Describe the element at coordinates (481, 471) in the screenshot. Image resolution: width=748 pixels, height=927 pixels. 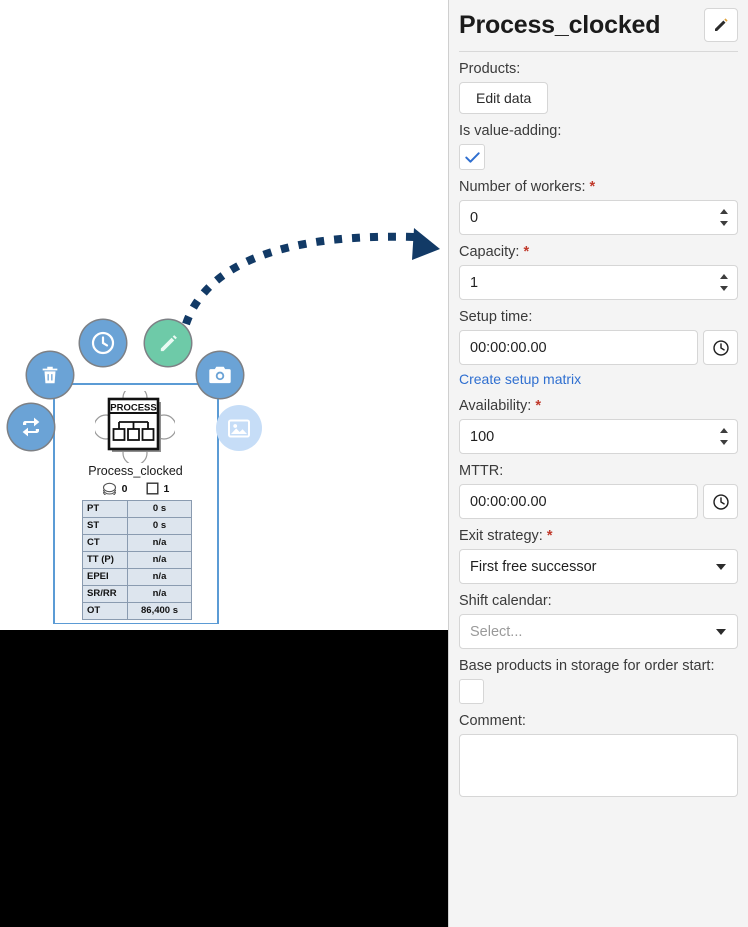
I see `mttr-label: MTTR:` at that location.